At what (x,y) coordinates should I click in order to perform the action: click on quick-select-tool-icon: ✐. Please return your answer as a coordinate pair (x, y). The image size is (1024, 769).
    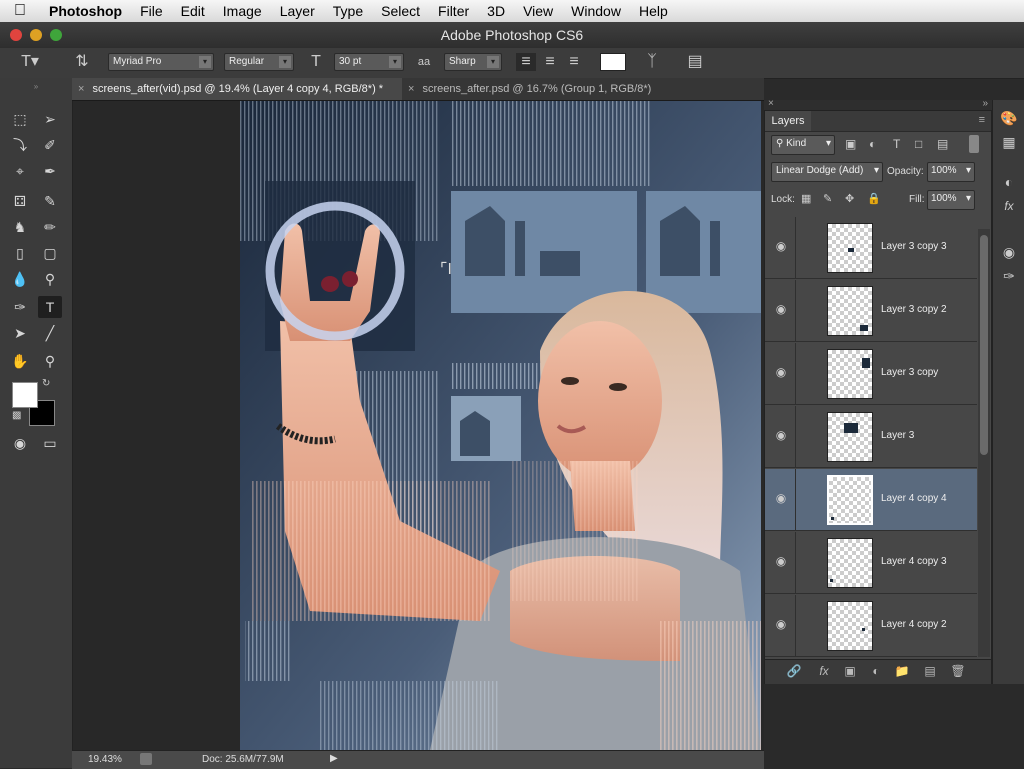
    Looking at the image, I should click on (50, 145).